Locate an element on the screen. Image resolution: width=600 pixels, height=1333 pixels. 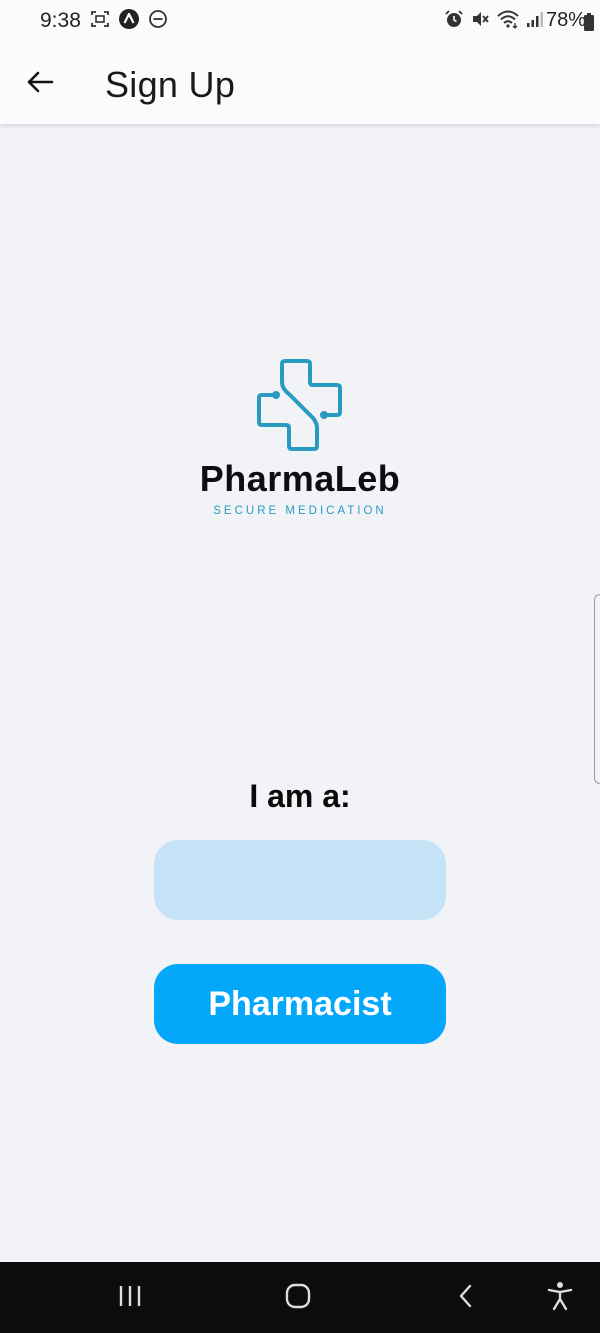
accessibility-button is located at coordinates (560, 1298).